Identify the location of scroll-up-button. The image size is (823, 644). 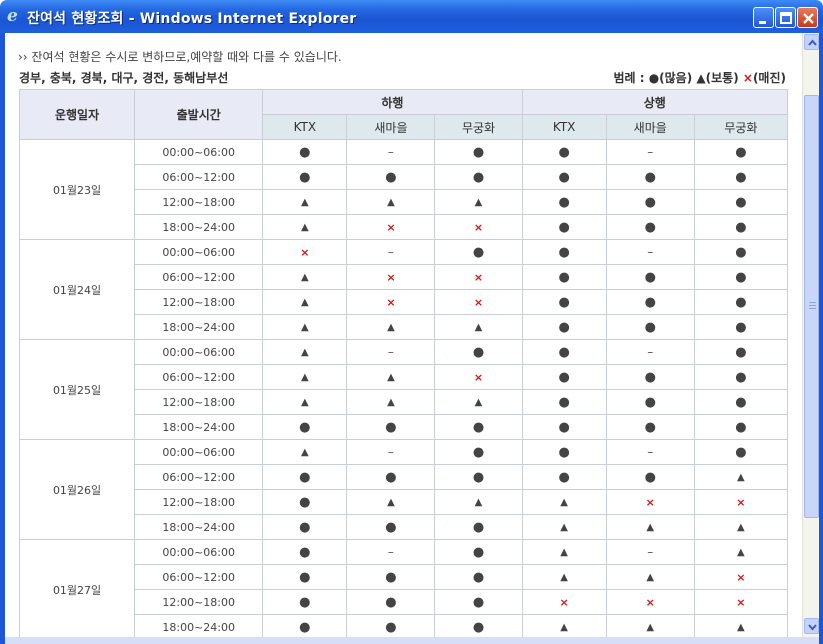
(811, 42).